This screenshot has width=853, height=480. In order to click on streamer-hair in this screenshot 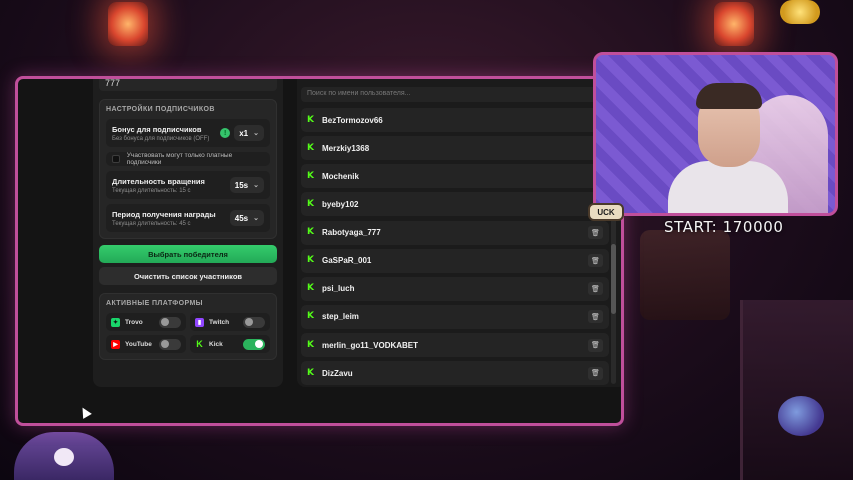, I will do `click(729, 96)`.